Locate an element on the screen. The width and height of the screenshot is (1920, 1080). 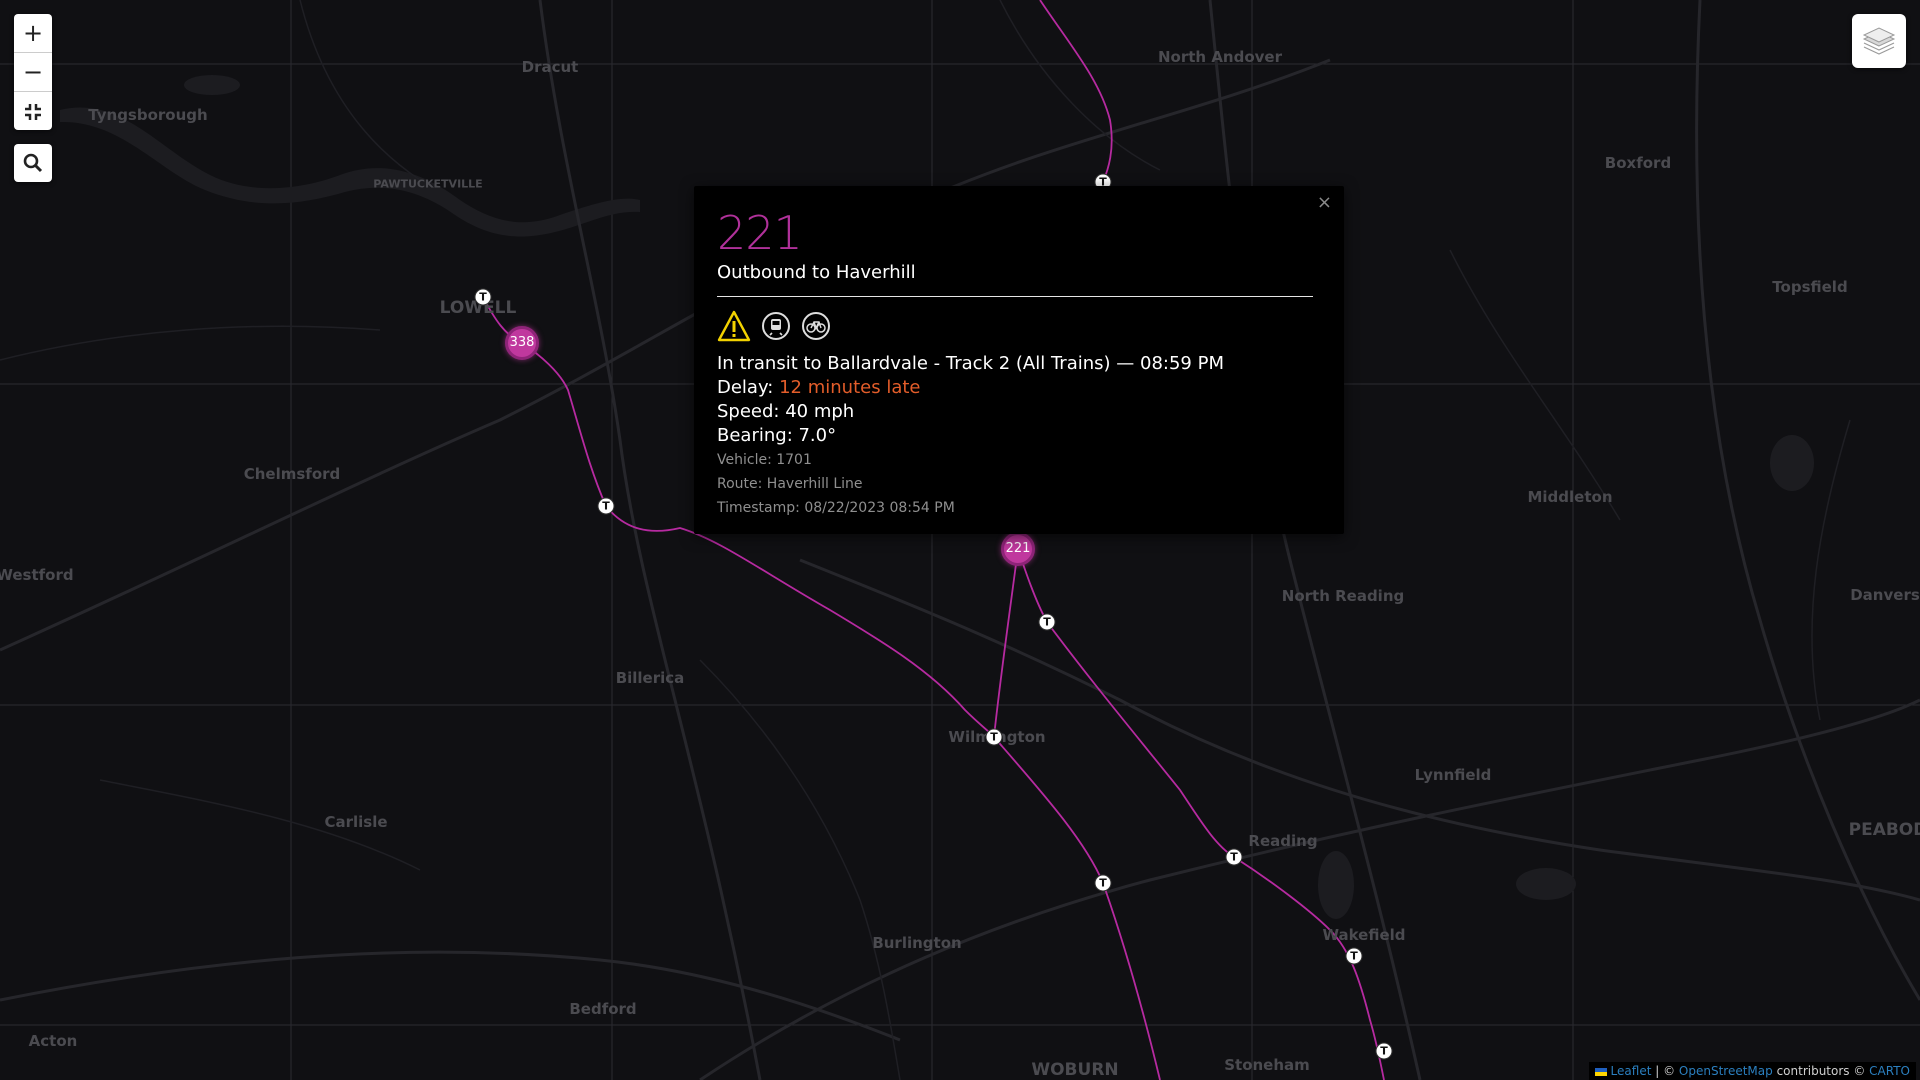
place-label: Reading is located at coordinates (1283, 841).